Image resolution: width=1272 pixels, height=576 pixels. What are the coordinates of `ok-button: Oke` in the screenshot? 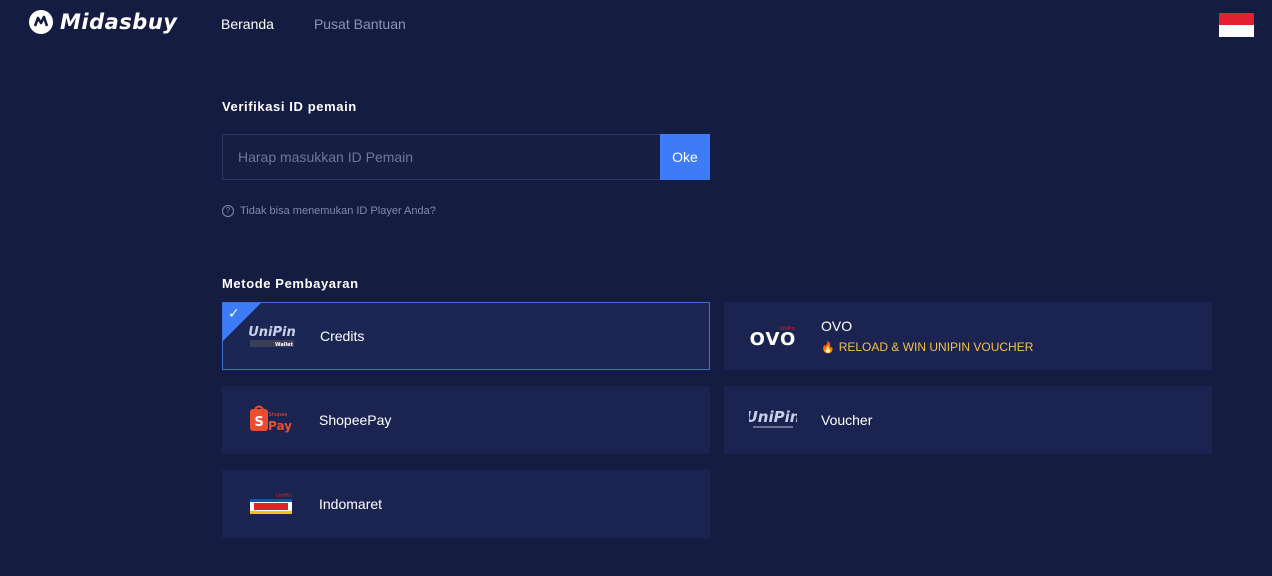 It's located at (685, 157).